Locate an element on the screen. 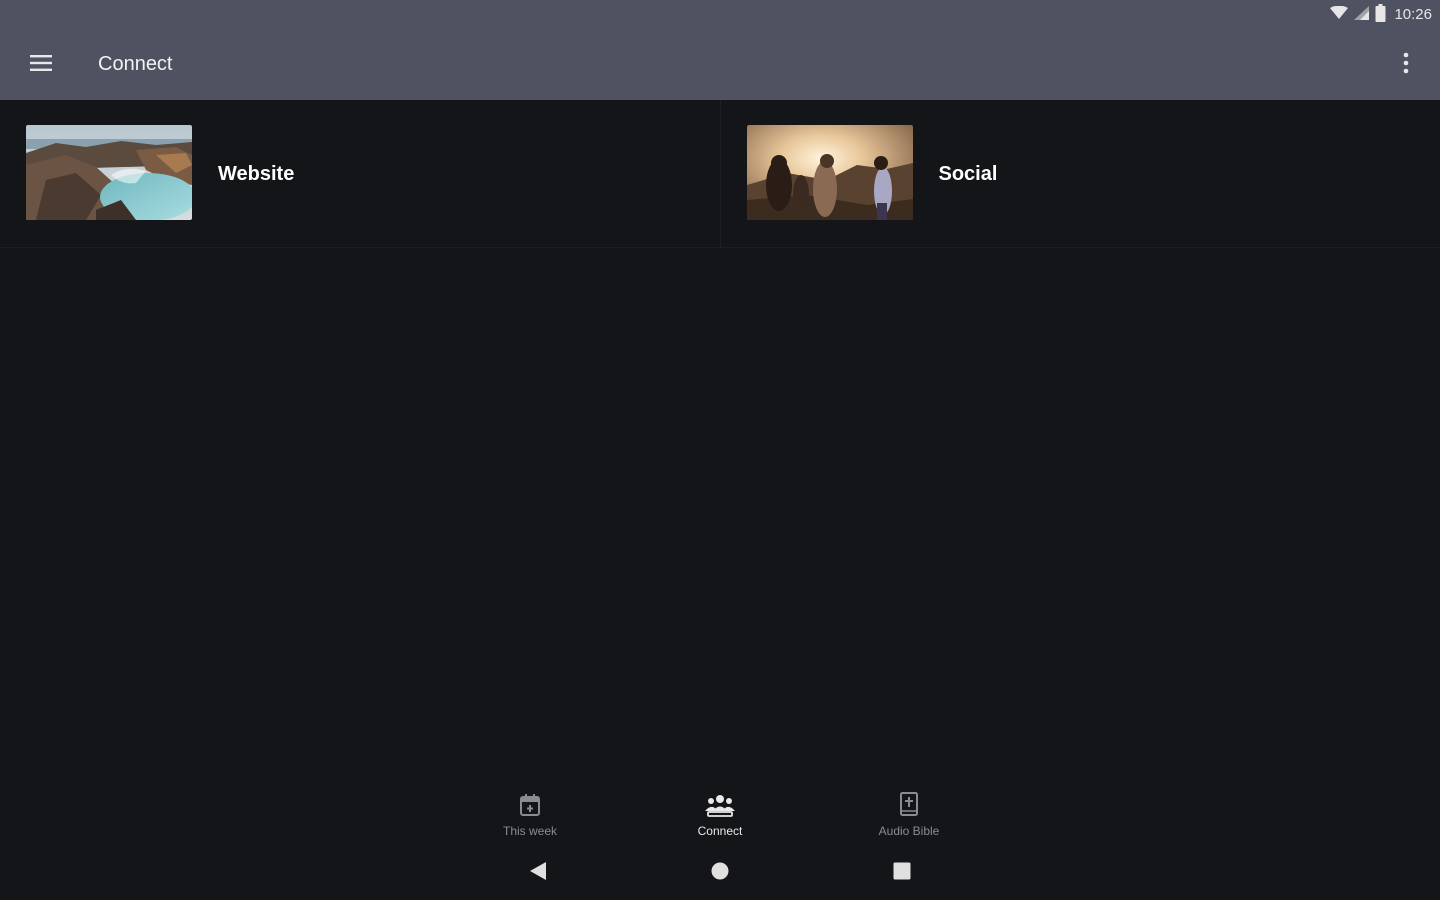  back-button is located at coordinates (538, 873).